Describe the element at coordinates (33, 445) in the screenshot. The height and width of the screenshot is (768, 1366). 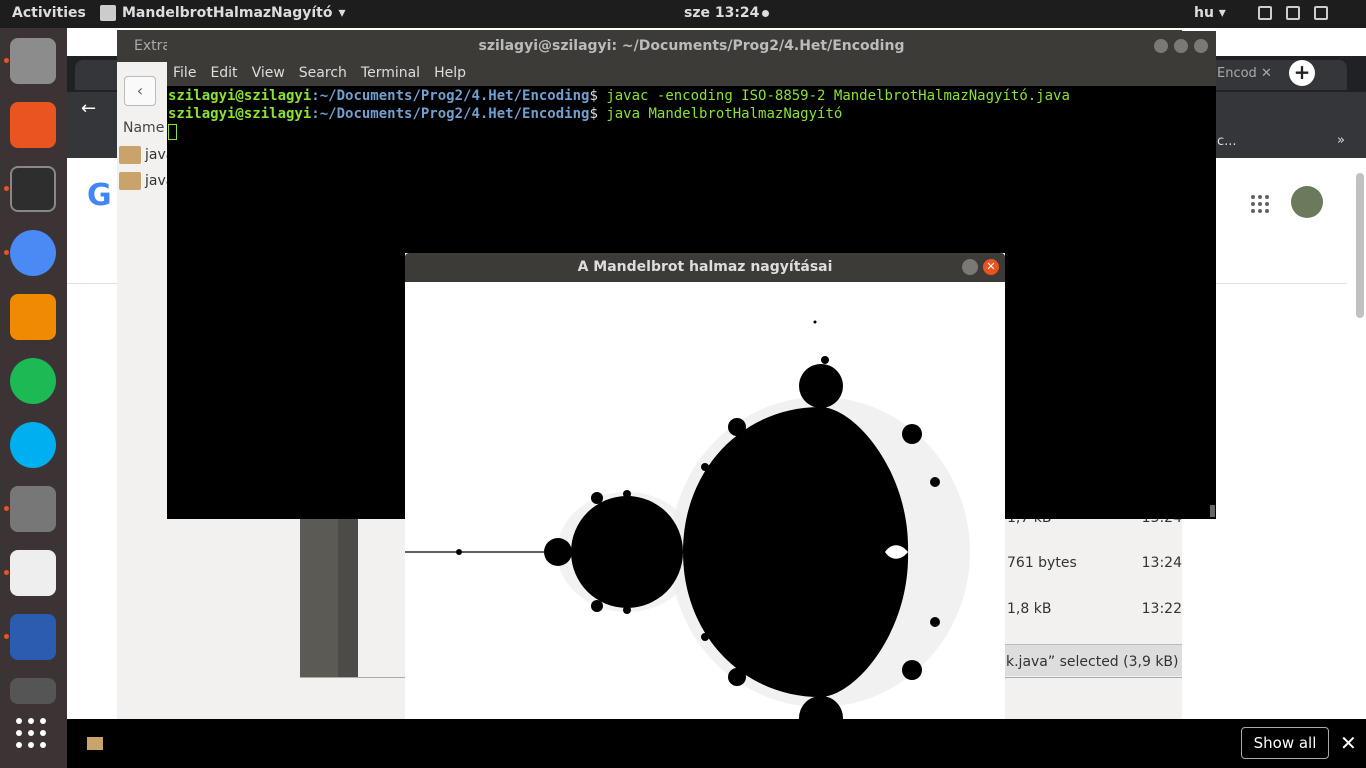
I see `skype-icon` at that location.